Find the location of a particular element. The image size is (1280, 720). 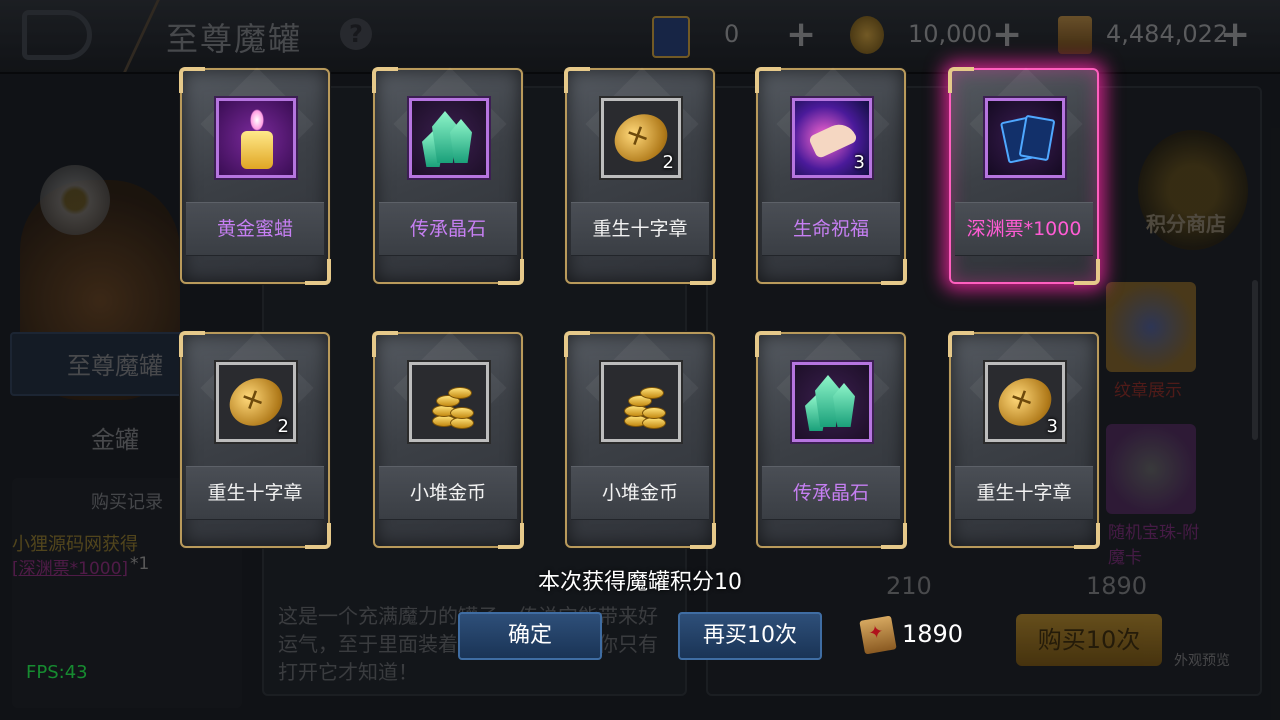

hand-shape is located at coordinates (833, 139).